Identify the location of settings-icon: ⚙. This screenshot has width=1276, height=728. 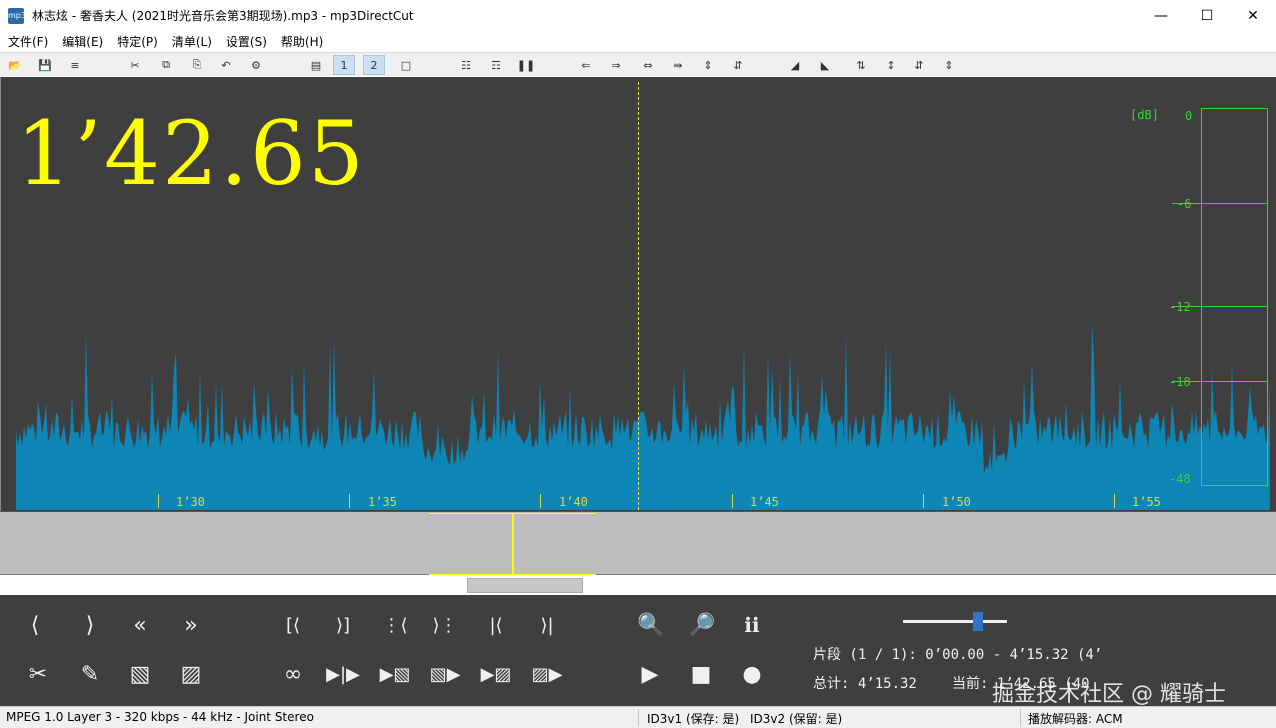
(256, 65).